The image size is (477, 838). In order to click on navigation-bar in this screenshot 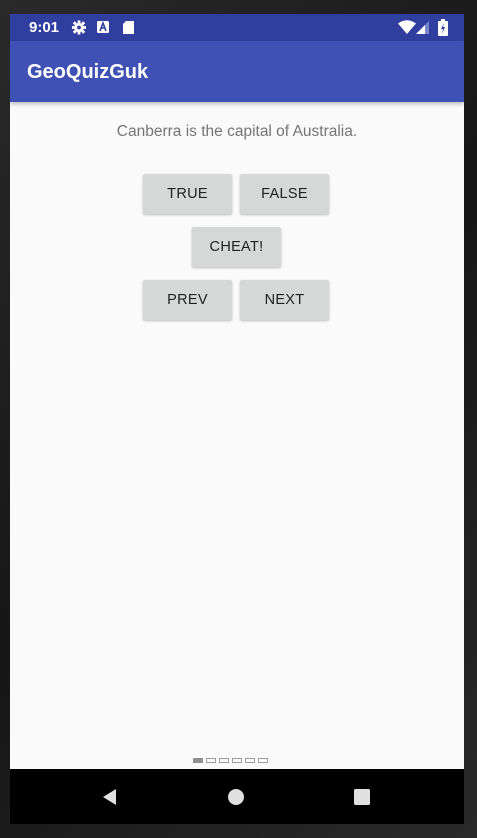, I will do `click(237, 796)`.